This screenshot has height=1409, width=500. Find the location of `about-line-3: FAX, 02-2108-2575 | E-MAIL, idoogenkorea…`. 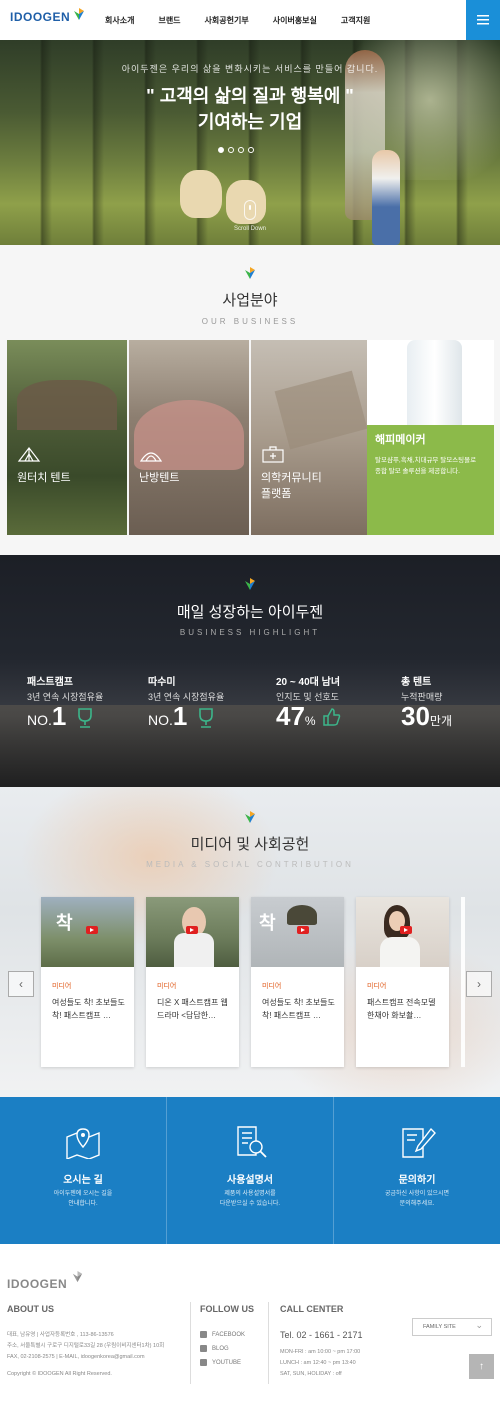

about-line-3: FAX, 02-2108-2575 | E-MAIL, idoogenkorea… is located at coordinates (76, 1357).